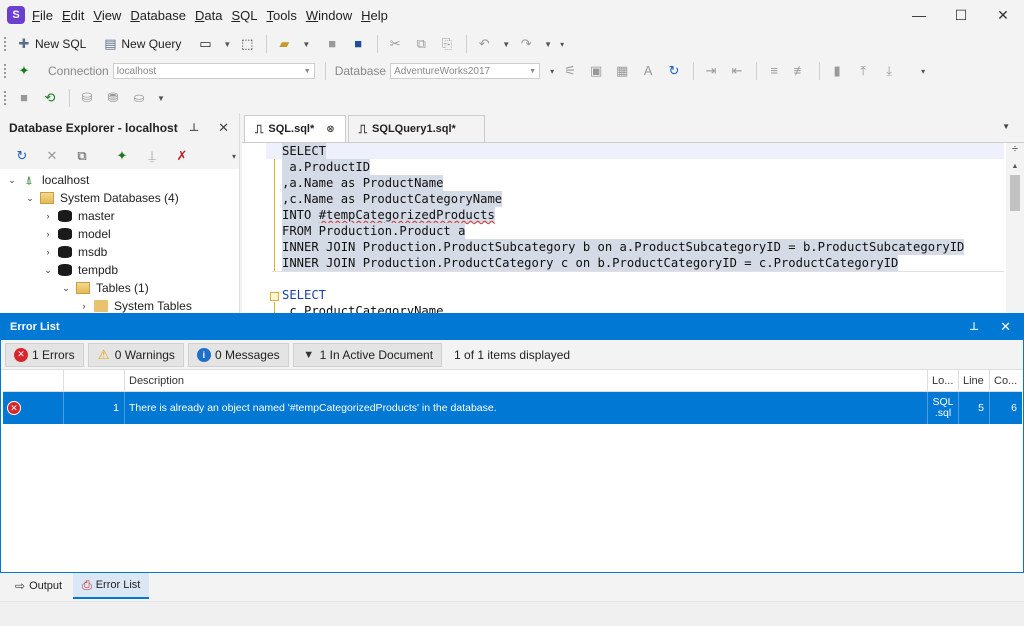 The image size is (1024, 626). What do you see at coordinates (622, 71) in the screenshot?
I see `query-builder-button: ▦` at bounding box center [622, 71].